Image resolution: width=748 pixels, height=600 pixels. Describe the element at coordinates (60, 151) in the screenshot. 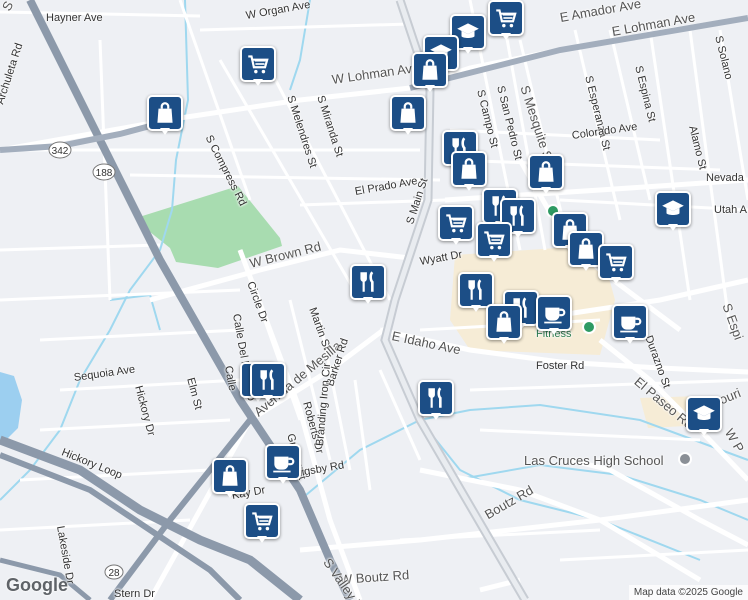

I see `route-342-label: 342` at that location.